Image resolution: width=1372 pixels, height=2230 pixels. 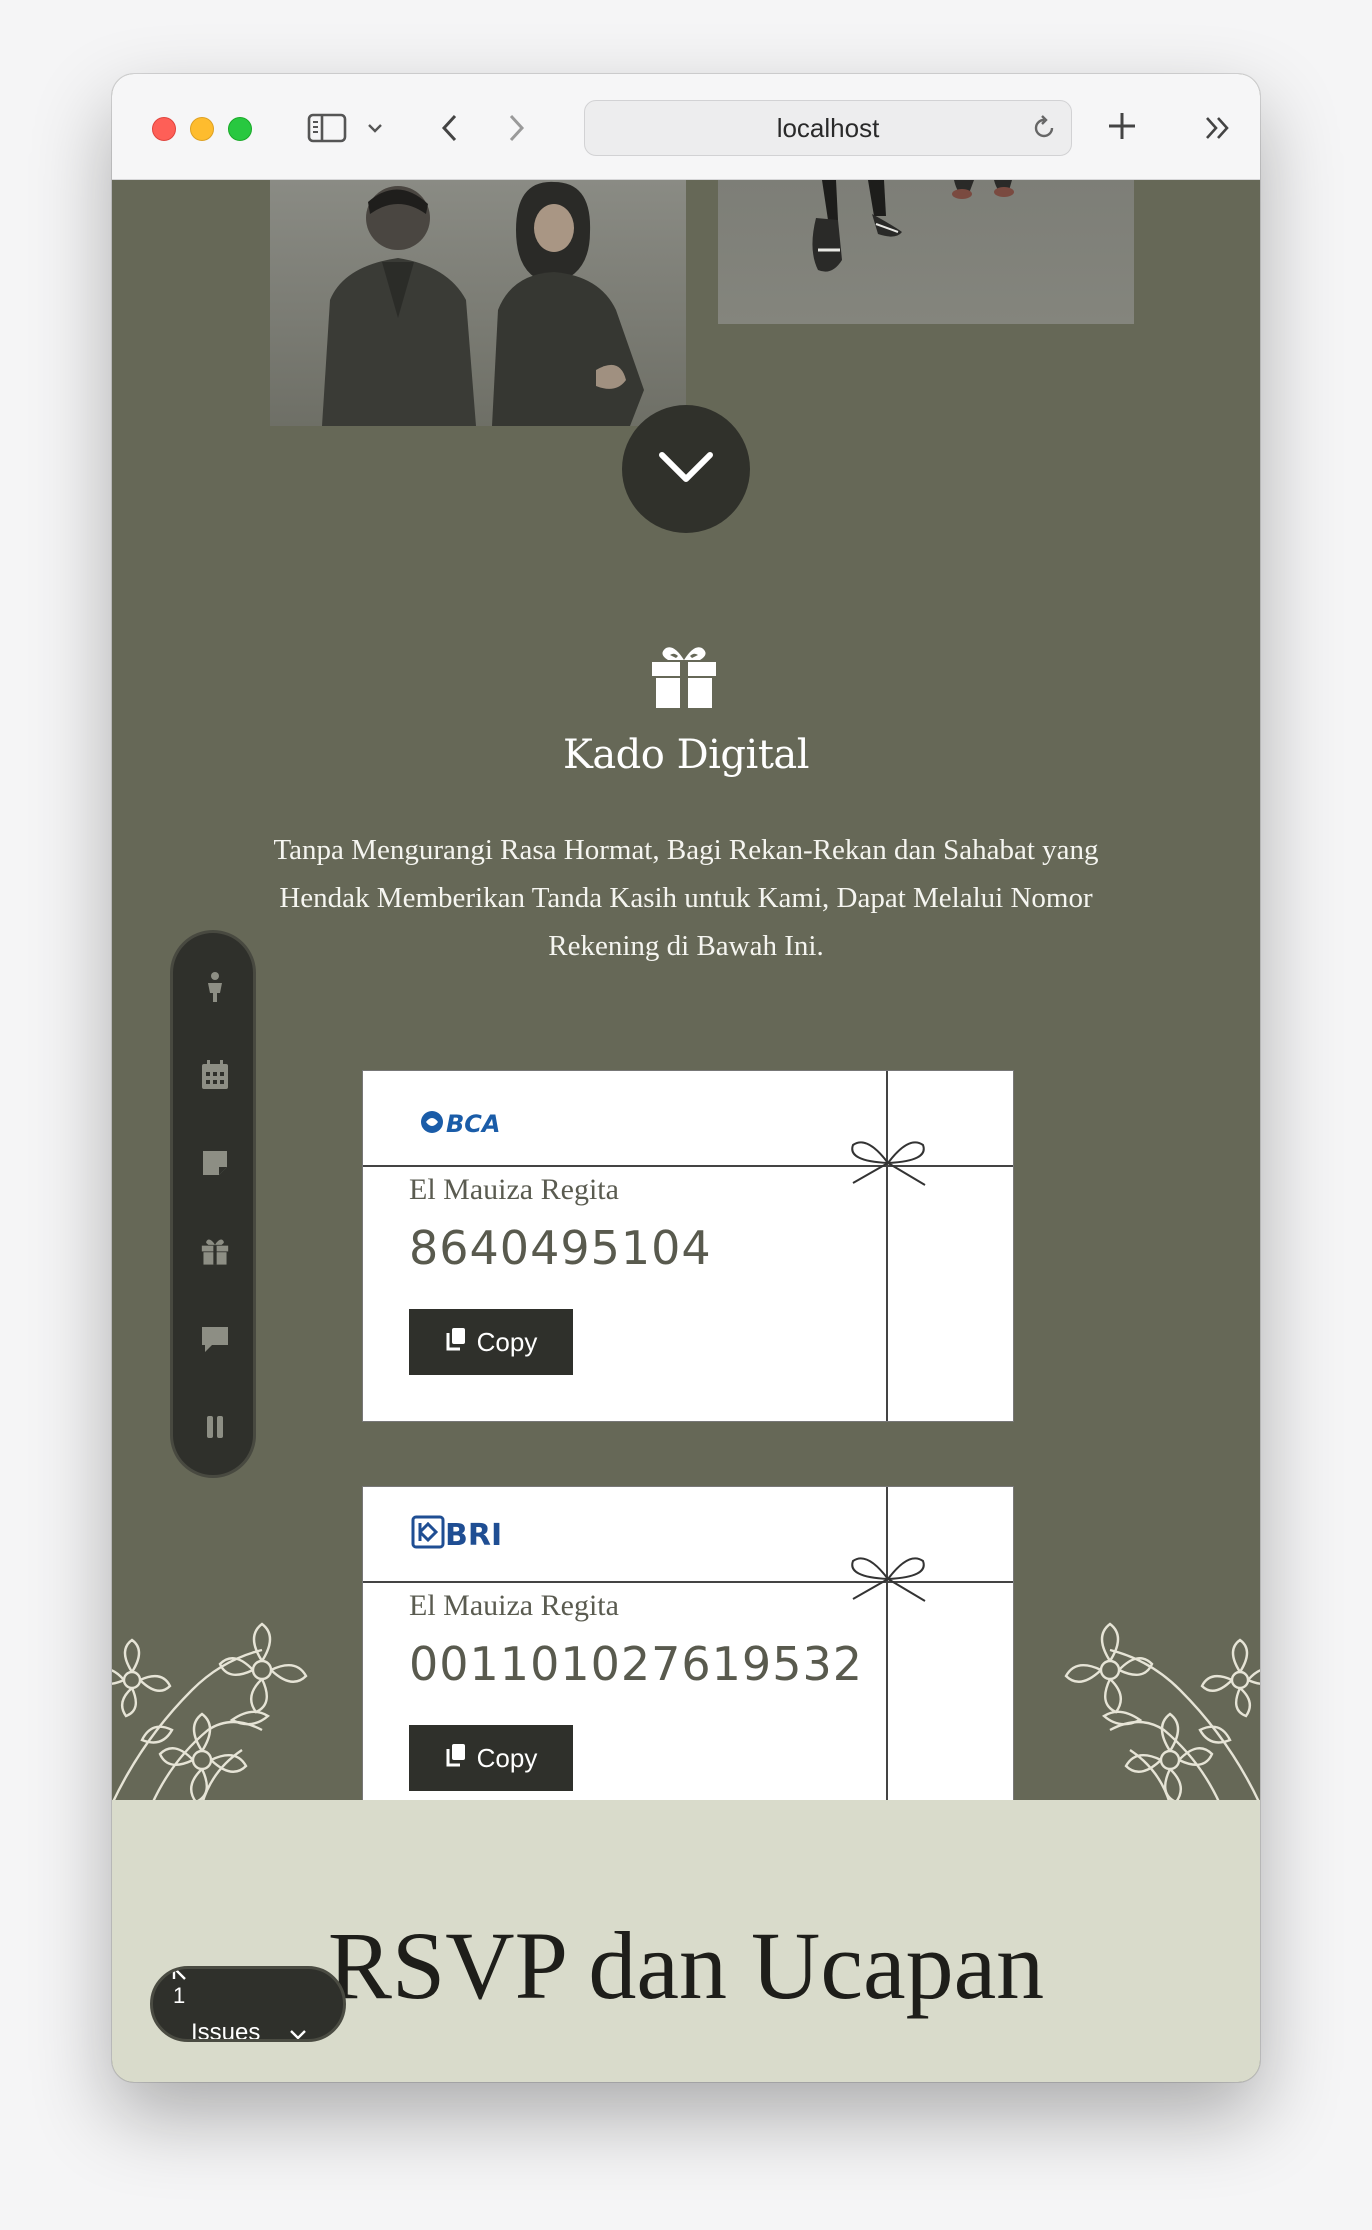 I want to click on bri-logo: BRI, so click(x=461, y=1532).